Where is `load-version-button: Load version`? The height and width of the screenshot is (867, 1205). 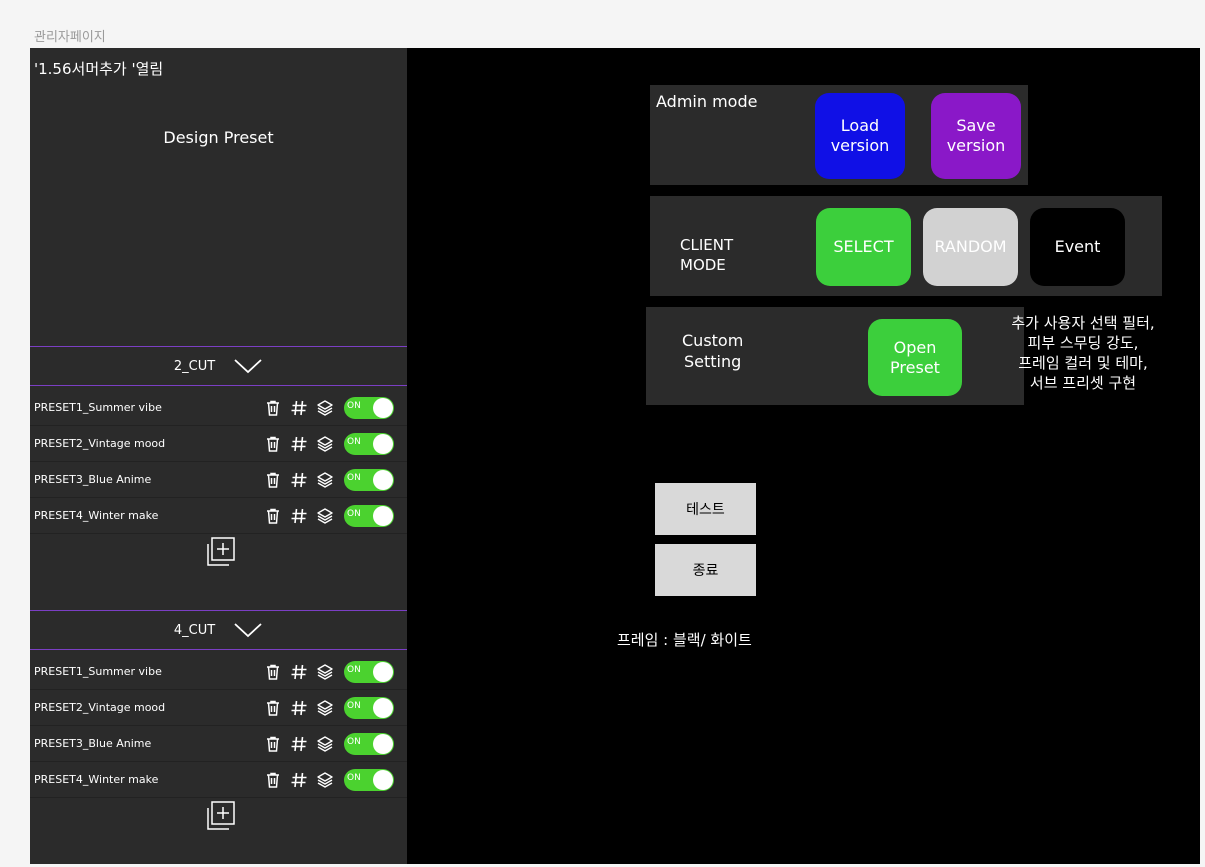 load-version-button: Load version is located at coordinates (860, 136).